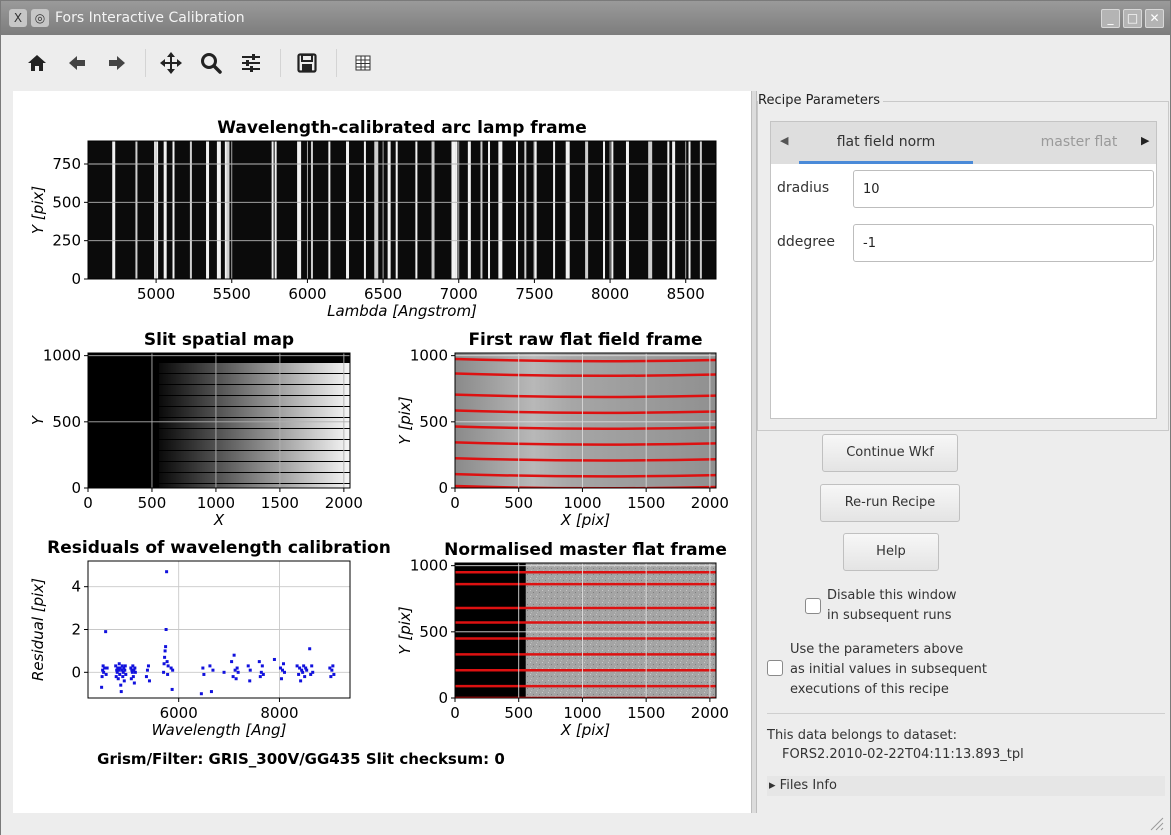 The image size is (1171, 835). I want to click on files-info-expander: ▸ Files Info, so click(966, 786).